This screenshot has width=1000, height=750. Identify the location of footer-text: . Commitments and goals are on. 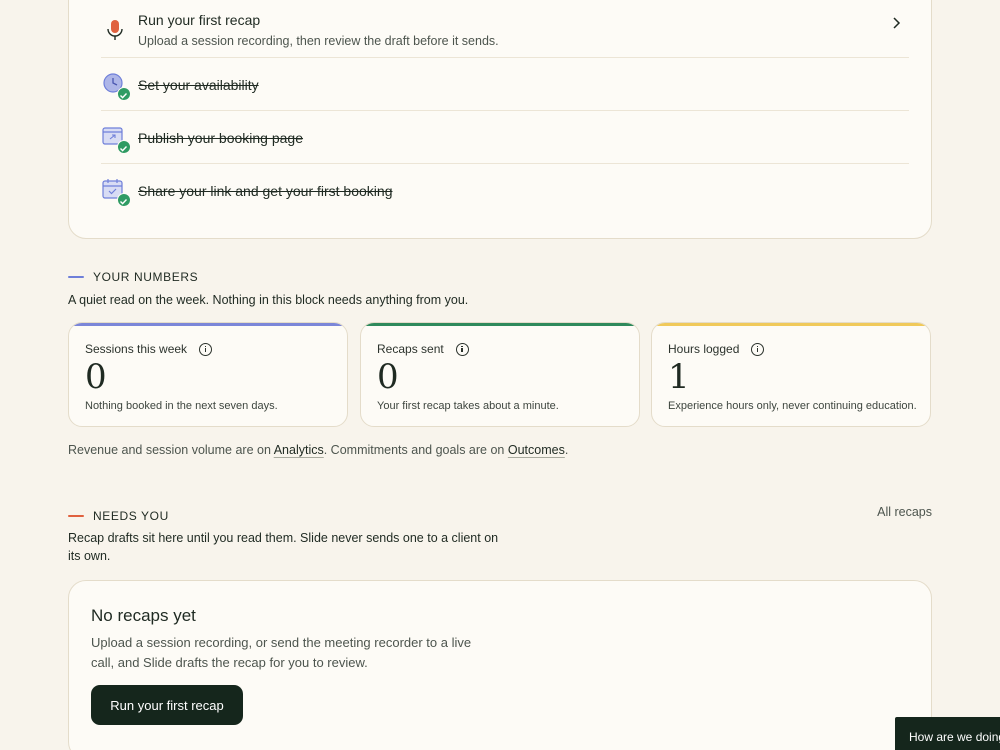
(415, 450).